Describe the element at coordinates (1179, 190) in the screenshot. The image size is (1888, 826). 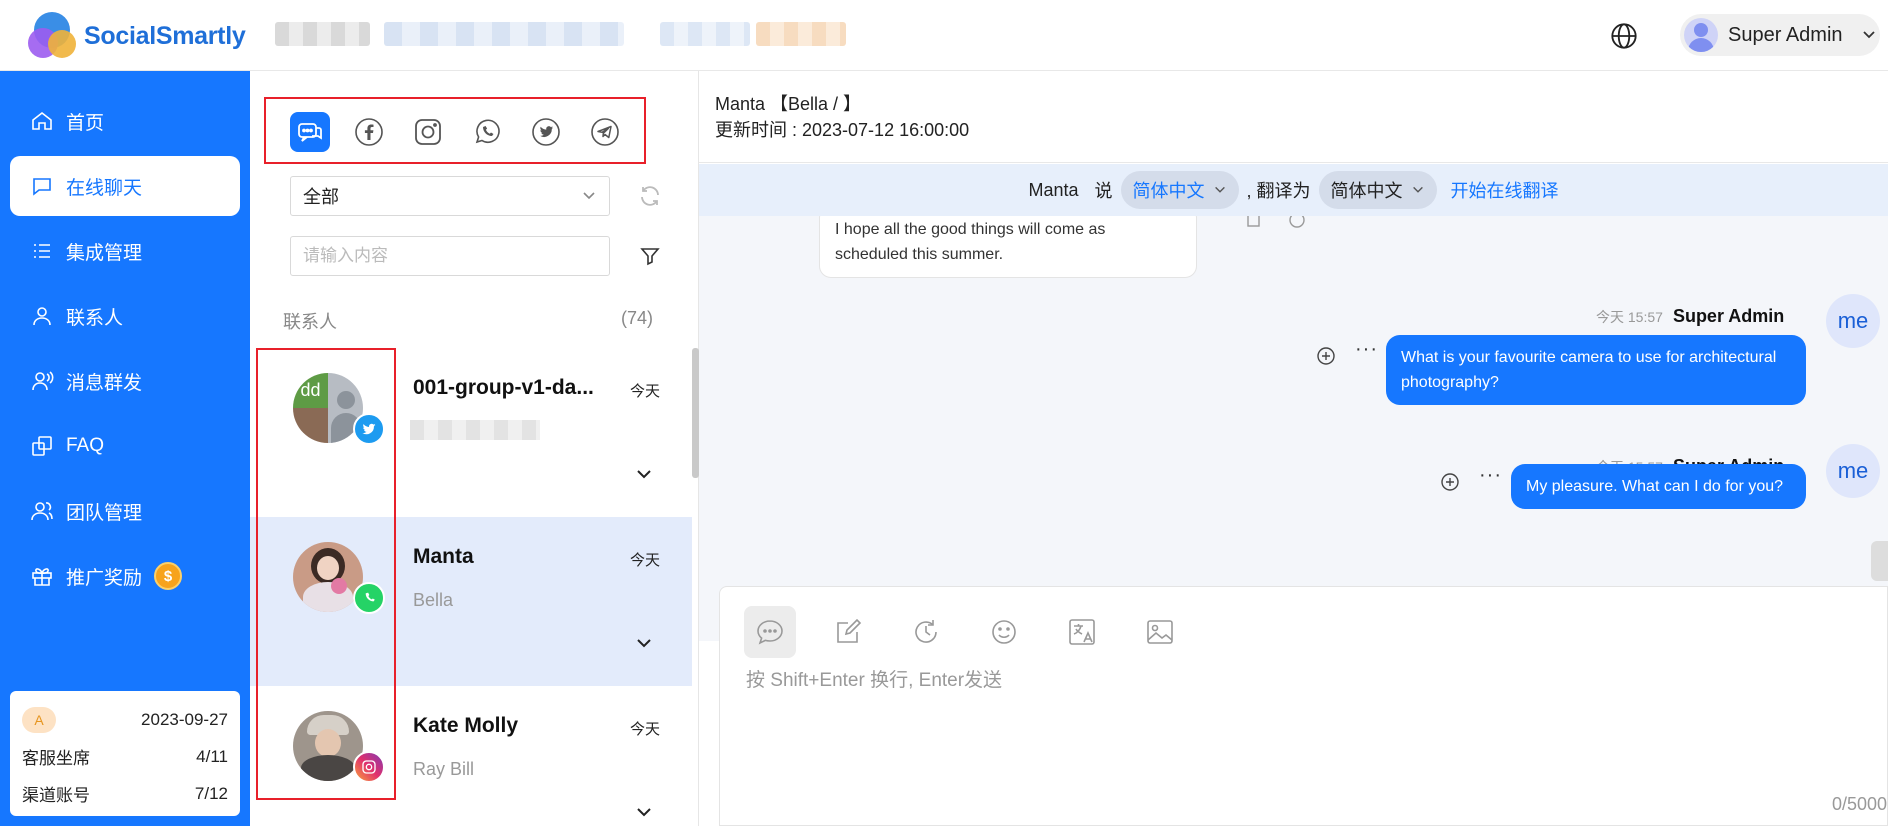
I see `source-language-select: 简体中文` at that location.